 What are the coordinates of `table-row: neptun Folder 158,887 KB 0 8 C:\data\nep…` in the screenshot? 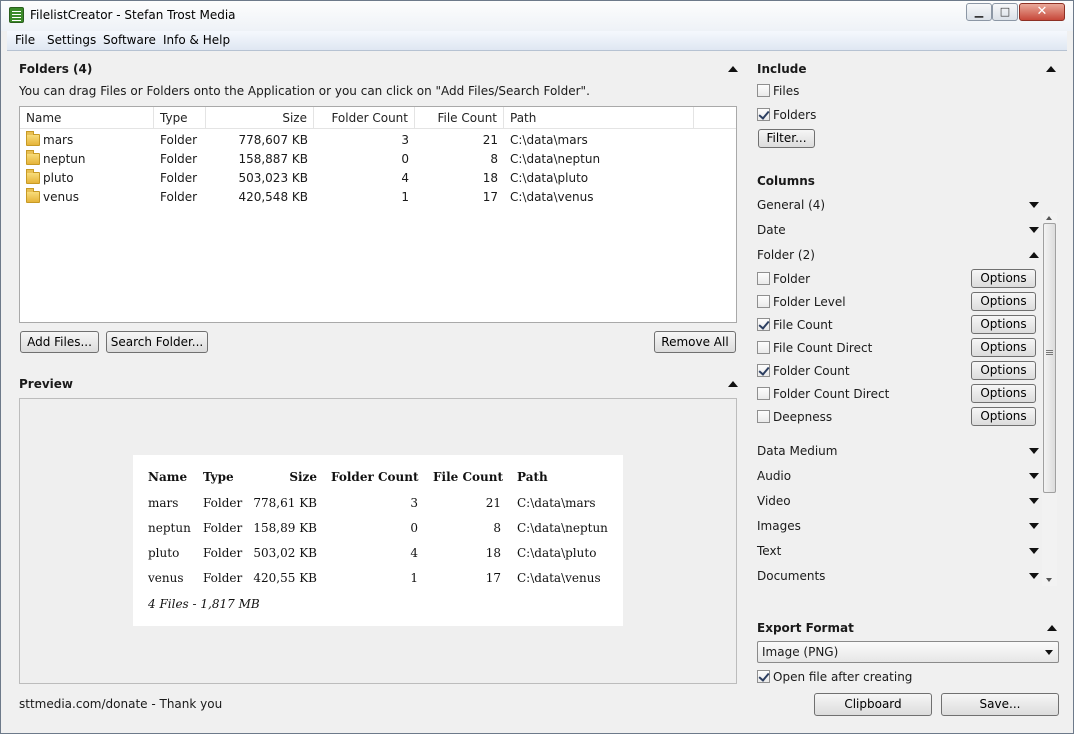 It's located at (378, 159).